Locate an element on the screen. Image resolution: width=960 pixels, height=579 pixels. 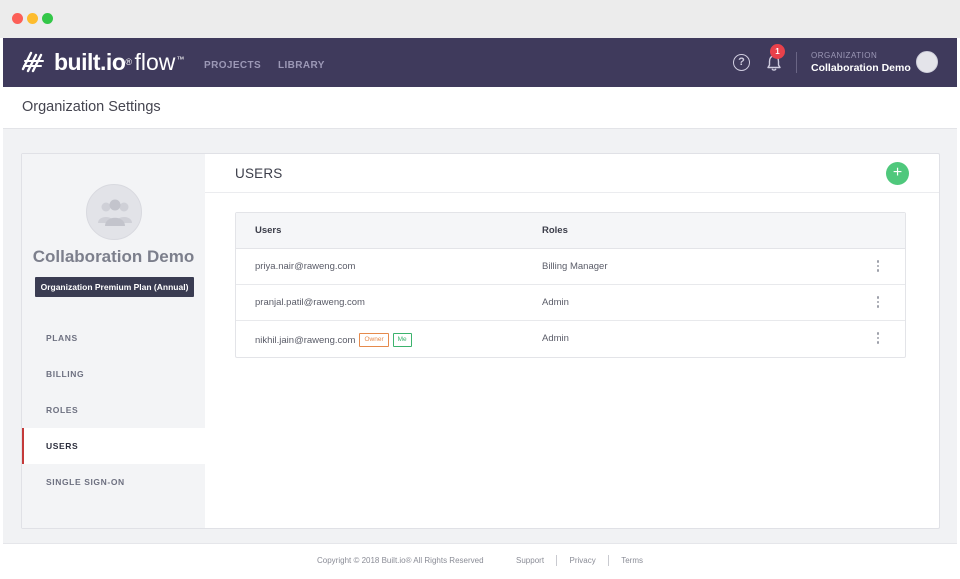
table-row: priya.nair@raweng.com Billing Manager is located at coordinates (570, 267).